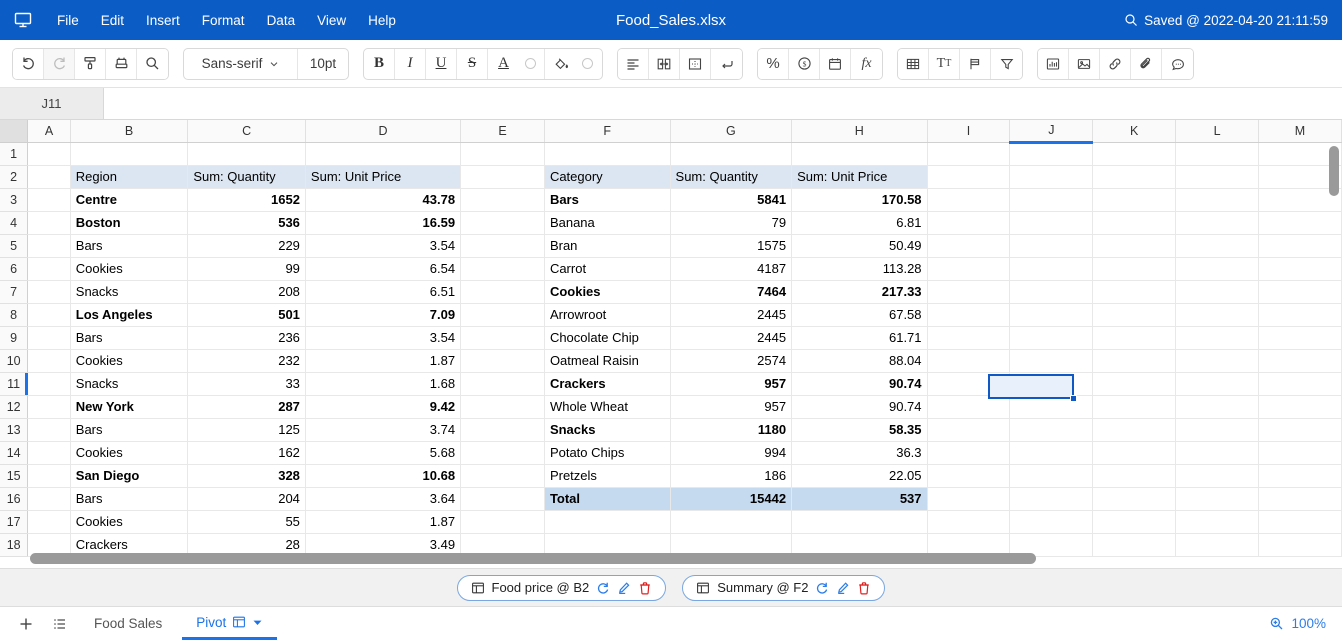 This screenshot has height=640, width=1342. What do you see at coordinates (726, 63) in the screenshot?
I see `wrap-text-button` at bounding box center [726, 63].